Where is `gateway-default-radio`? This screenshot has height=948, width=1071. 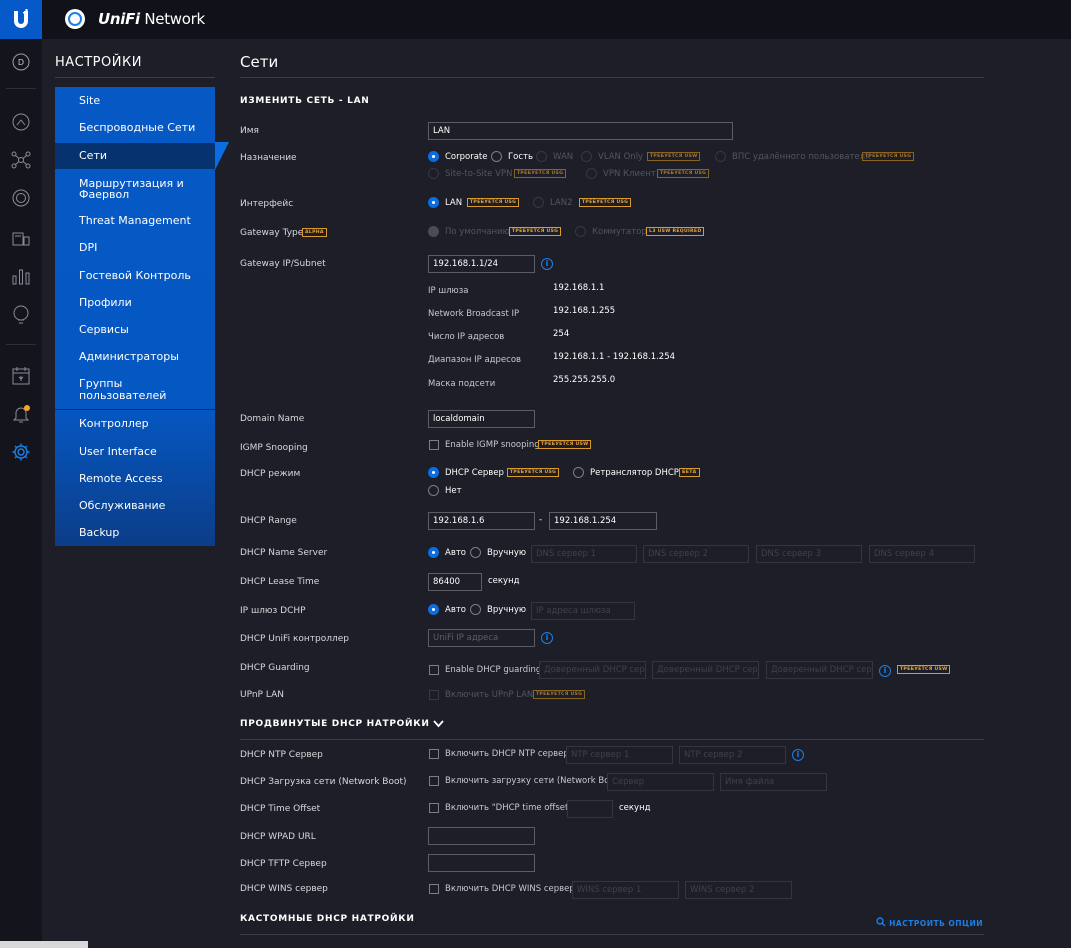
gateway-default-radio is located at coordinates (433, 231).